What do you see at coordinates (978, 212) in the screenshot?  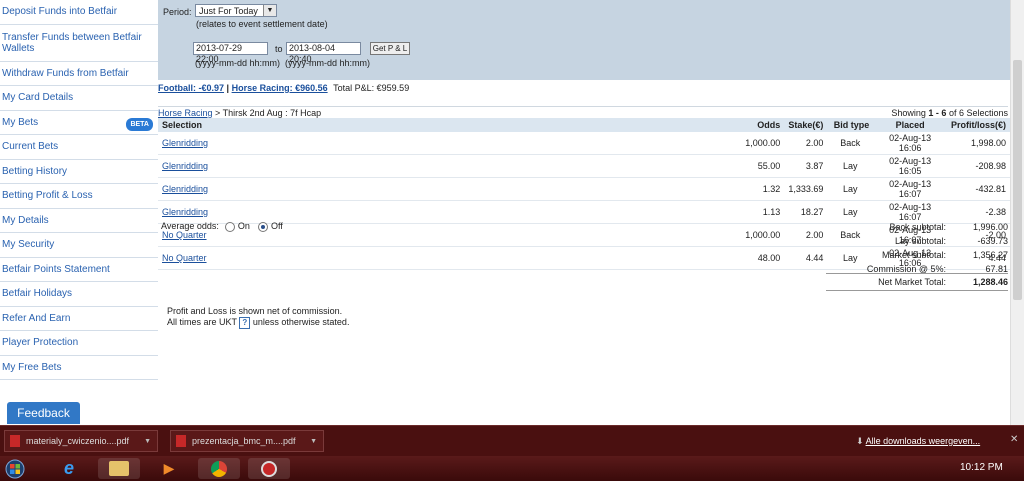 I see `profit-loss-cell: -2.38` at bounding box center [978, 212].